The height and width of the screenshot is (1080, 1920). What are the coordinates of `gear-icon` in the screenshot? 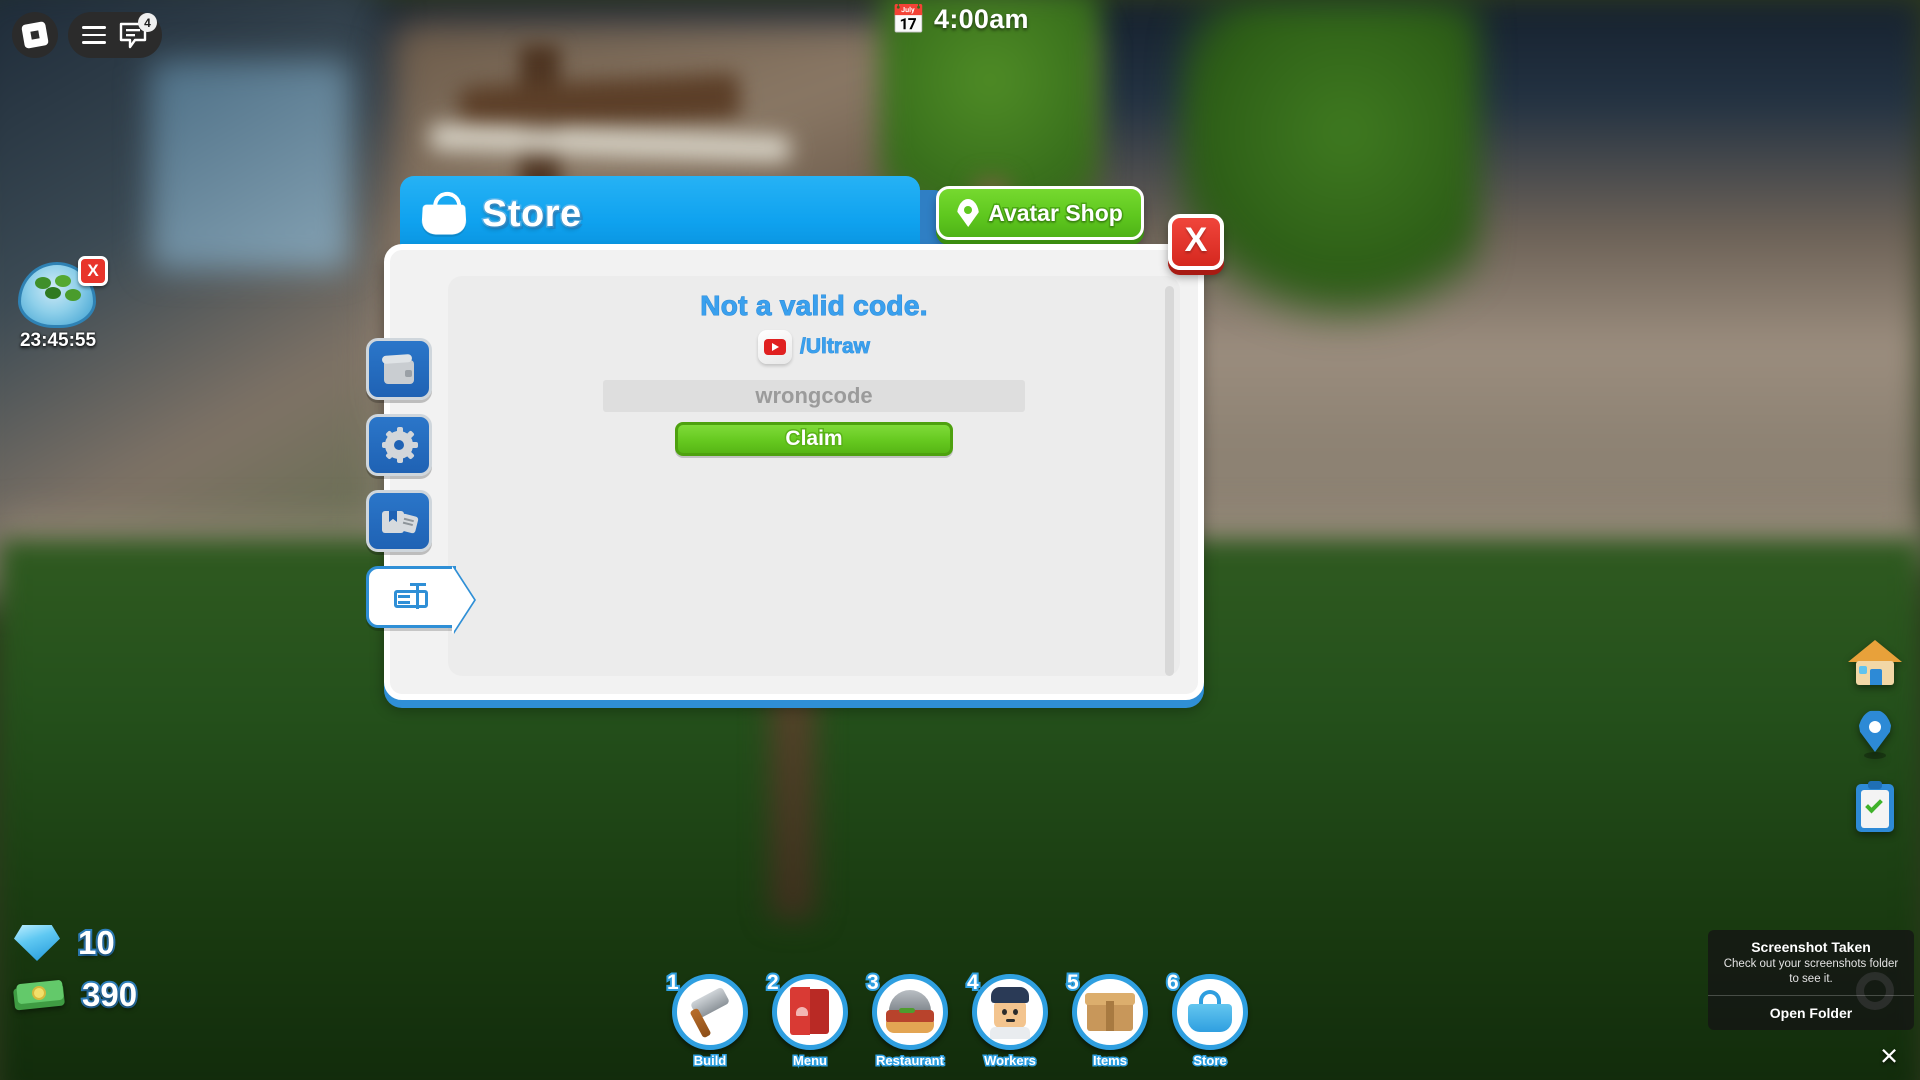 It's located at (399, 445).